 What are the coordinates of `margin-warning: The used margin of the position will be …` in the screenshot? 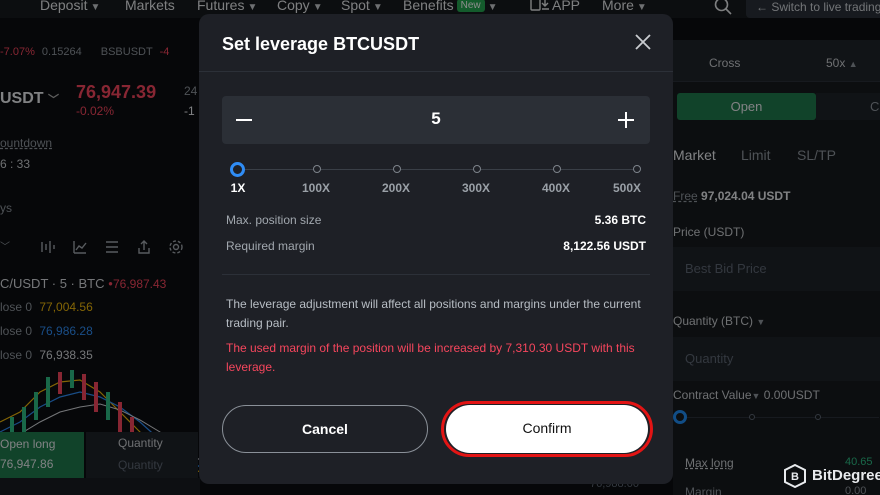 It's located at (430, 357).